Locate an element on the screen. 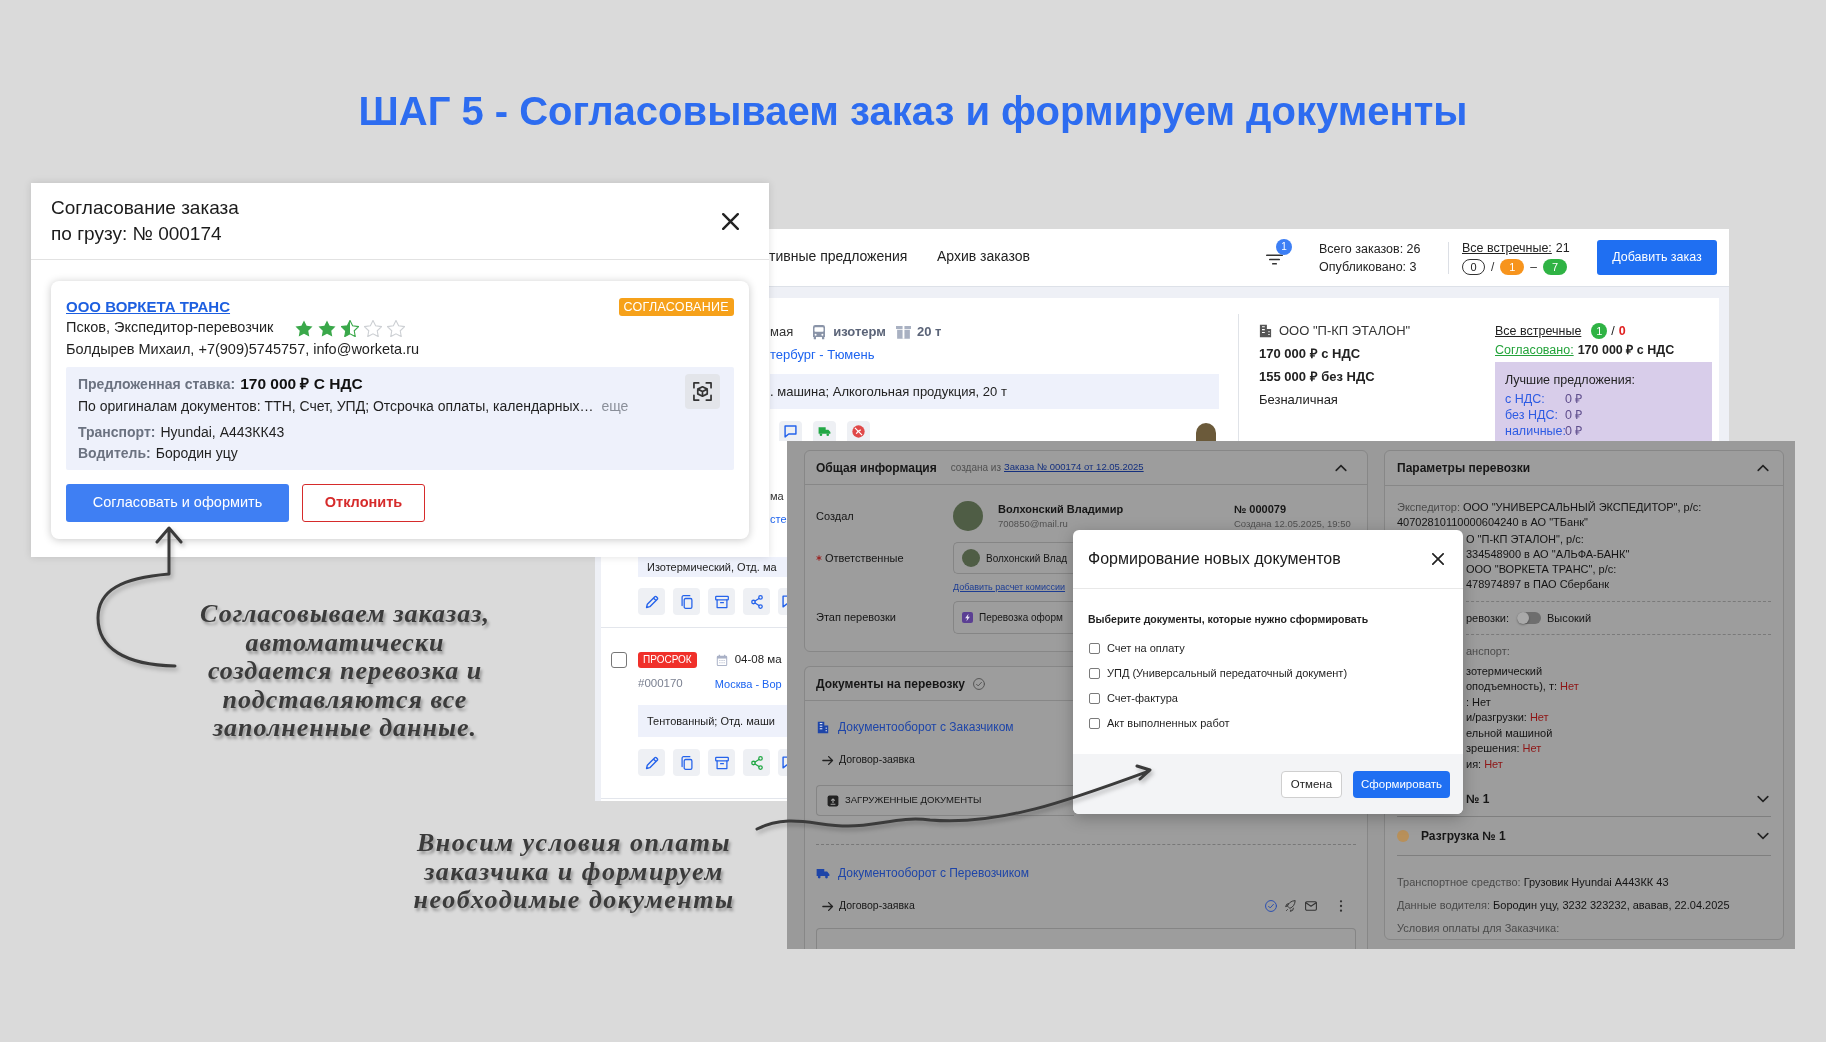 The width and height of the screenshot is (1826, 1042). cancel-button is located at coordinates (858, 431).